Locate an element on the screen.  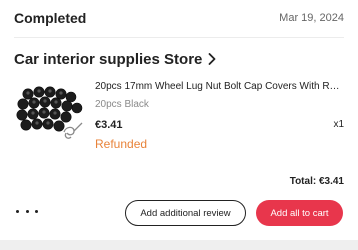
order-status-row: Completed Mar 19, 2024 is located at coordinates (179, 18).